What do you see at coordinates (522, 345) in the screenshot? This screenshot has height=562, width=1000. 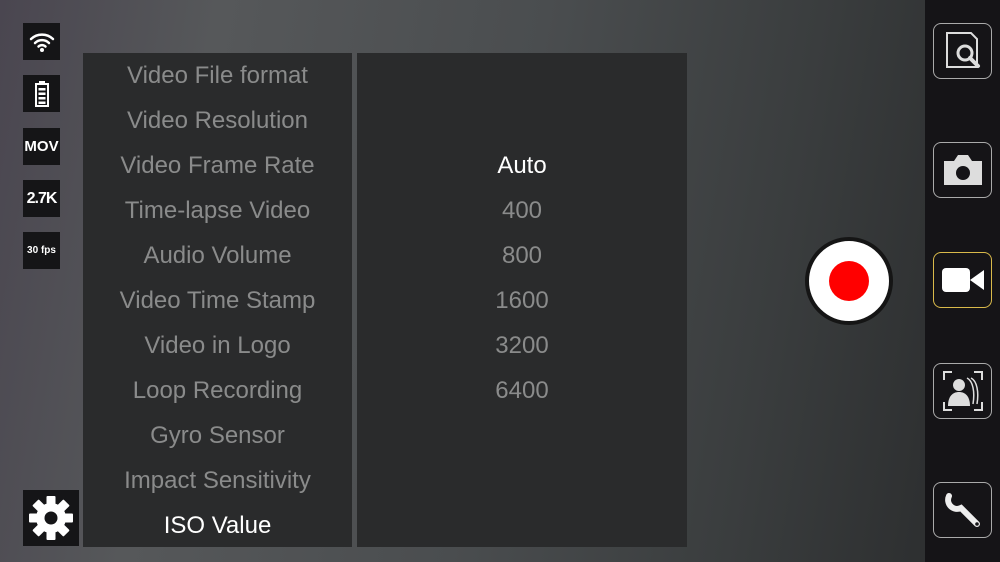 I see `option-item: 3200` at bounding box center [522, 345].